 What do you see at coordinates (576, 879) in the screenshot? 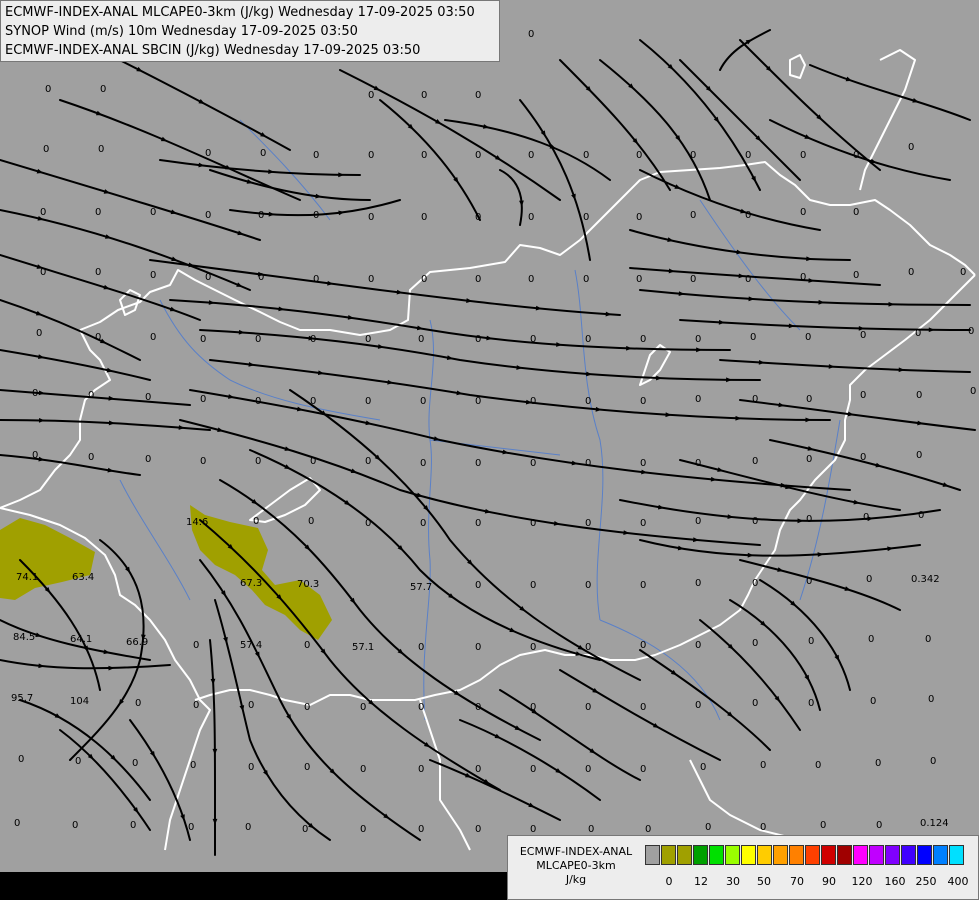
I see `legend-units: J/kg` at bounding box center [576, 879].